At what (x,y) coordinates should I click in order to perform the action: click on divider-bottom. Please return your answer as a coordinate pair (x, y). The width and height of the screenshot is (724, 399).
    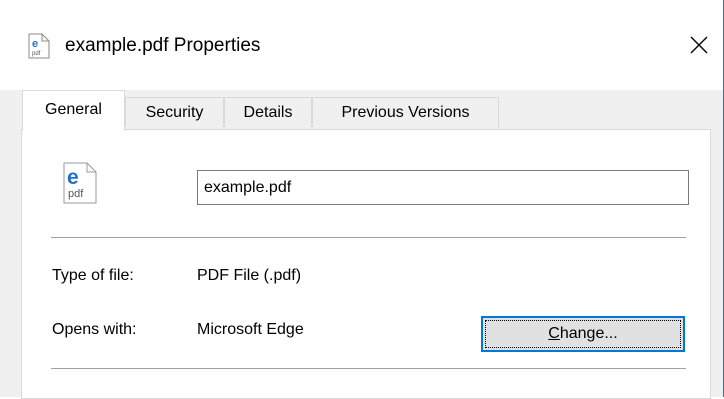
    Looking at the image, I should click on (368, 368).